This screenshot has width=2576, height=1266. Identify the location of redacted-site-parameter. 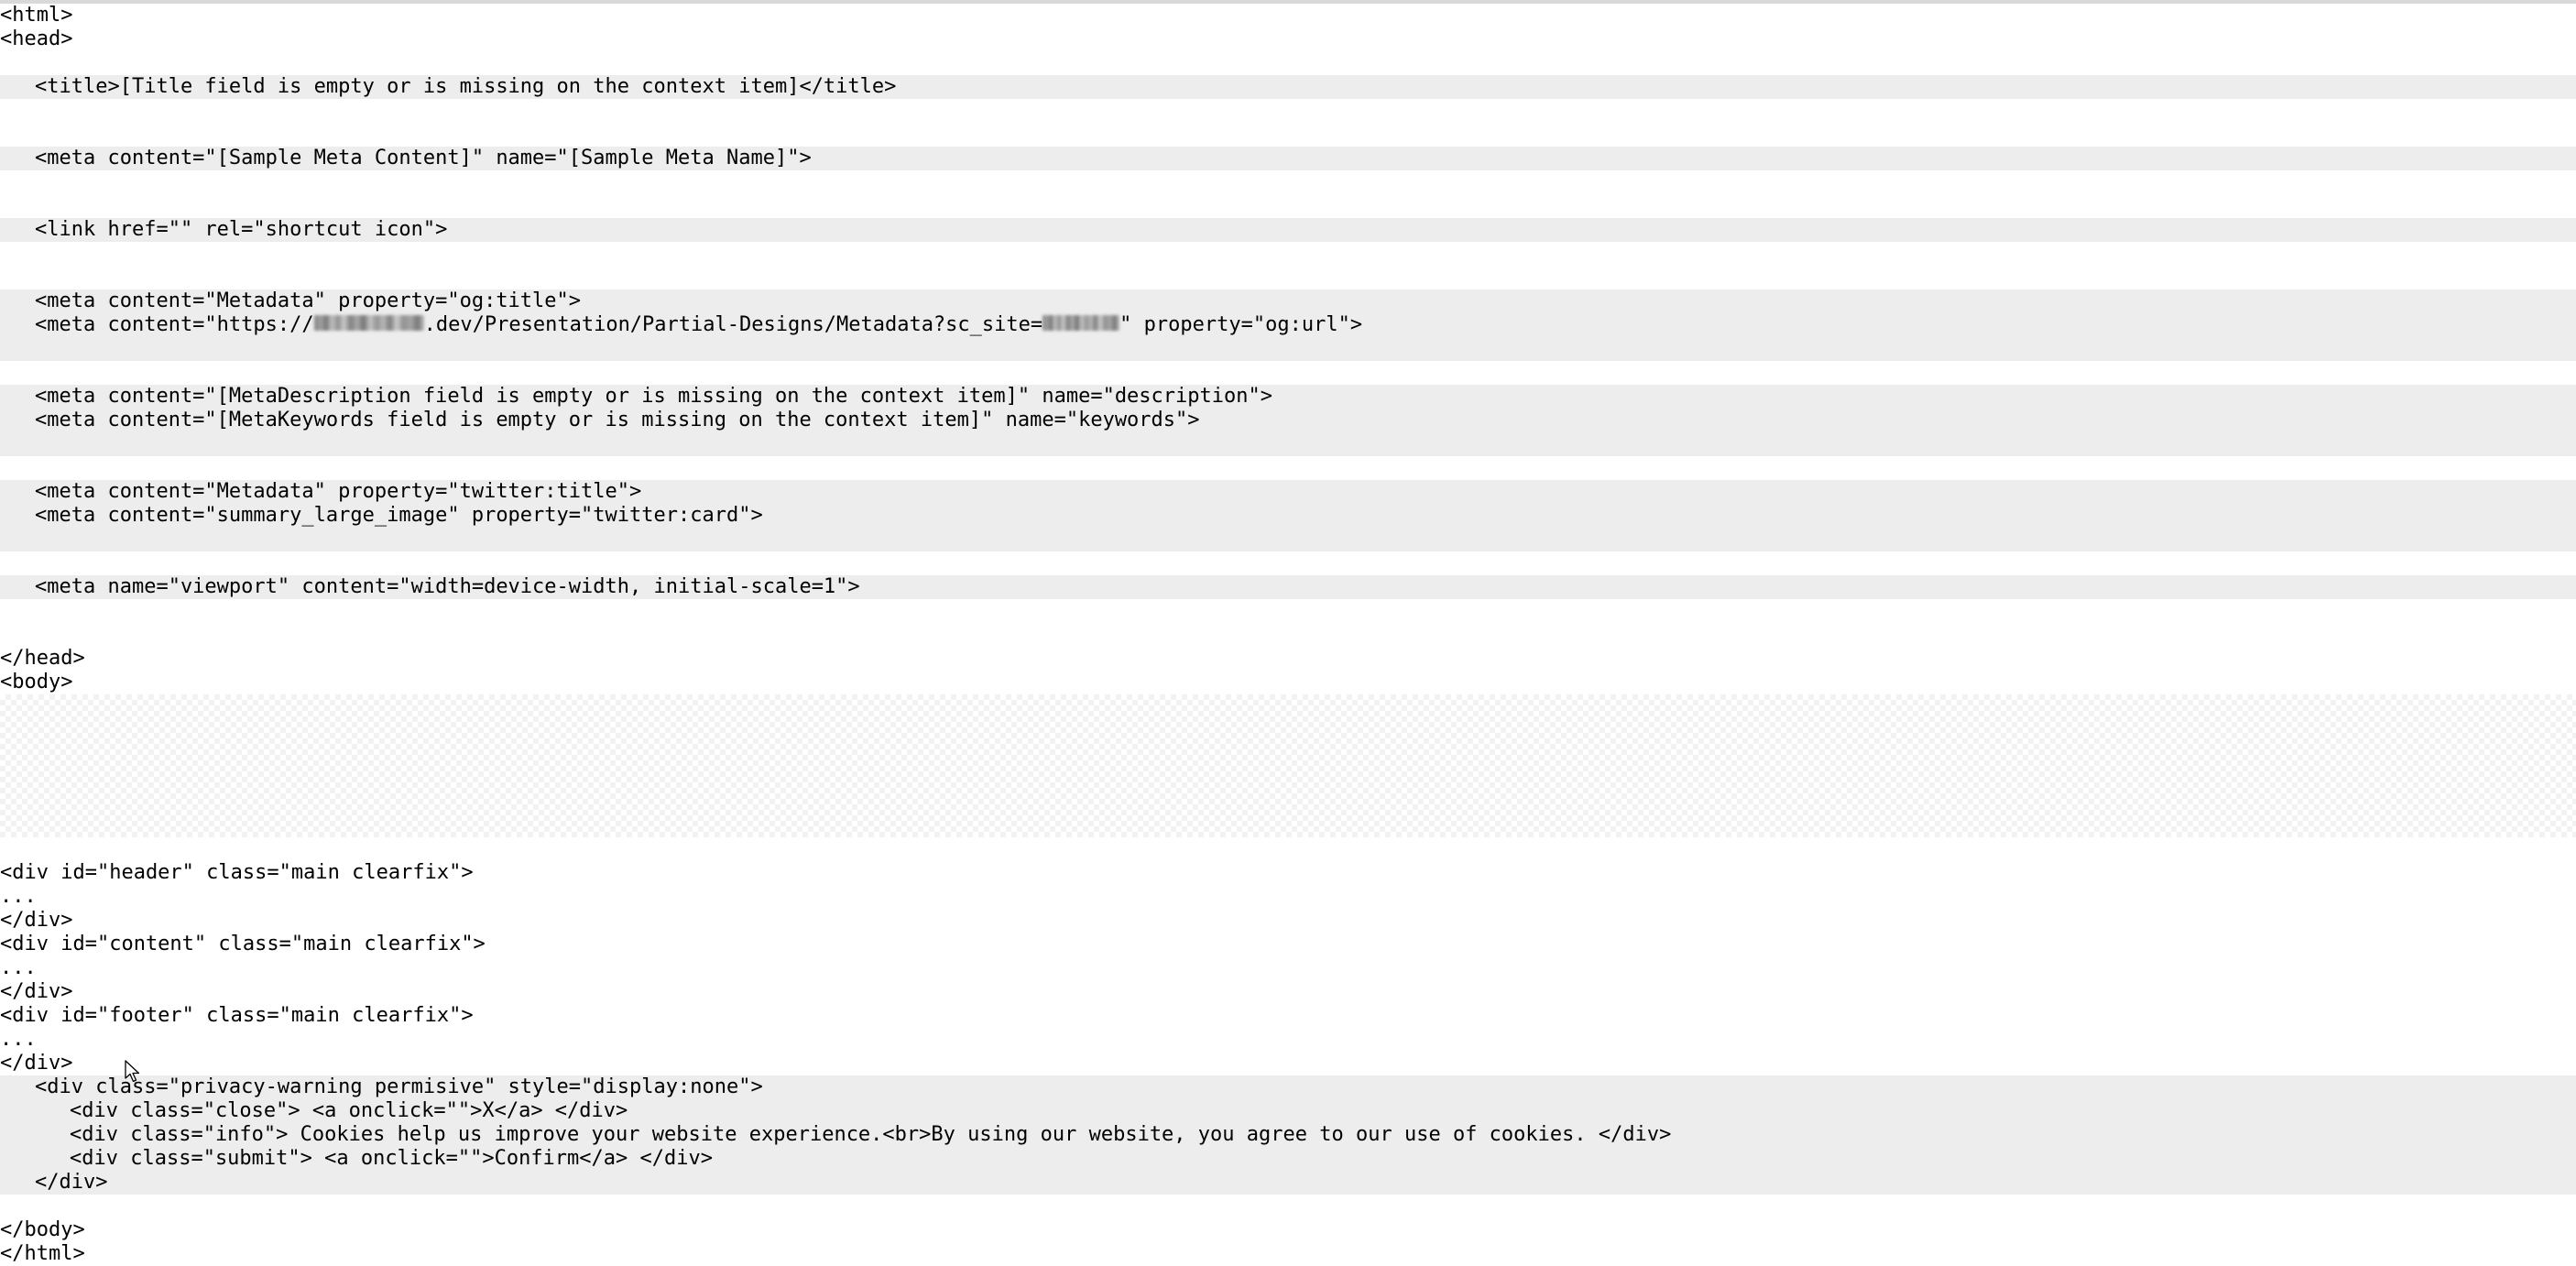
(1081, 323).